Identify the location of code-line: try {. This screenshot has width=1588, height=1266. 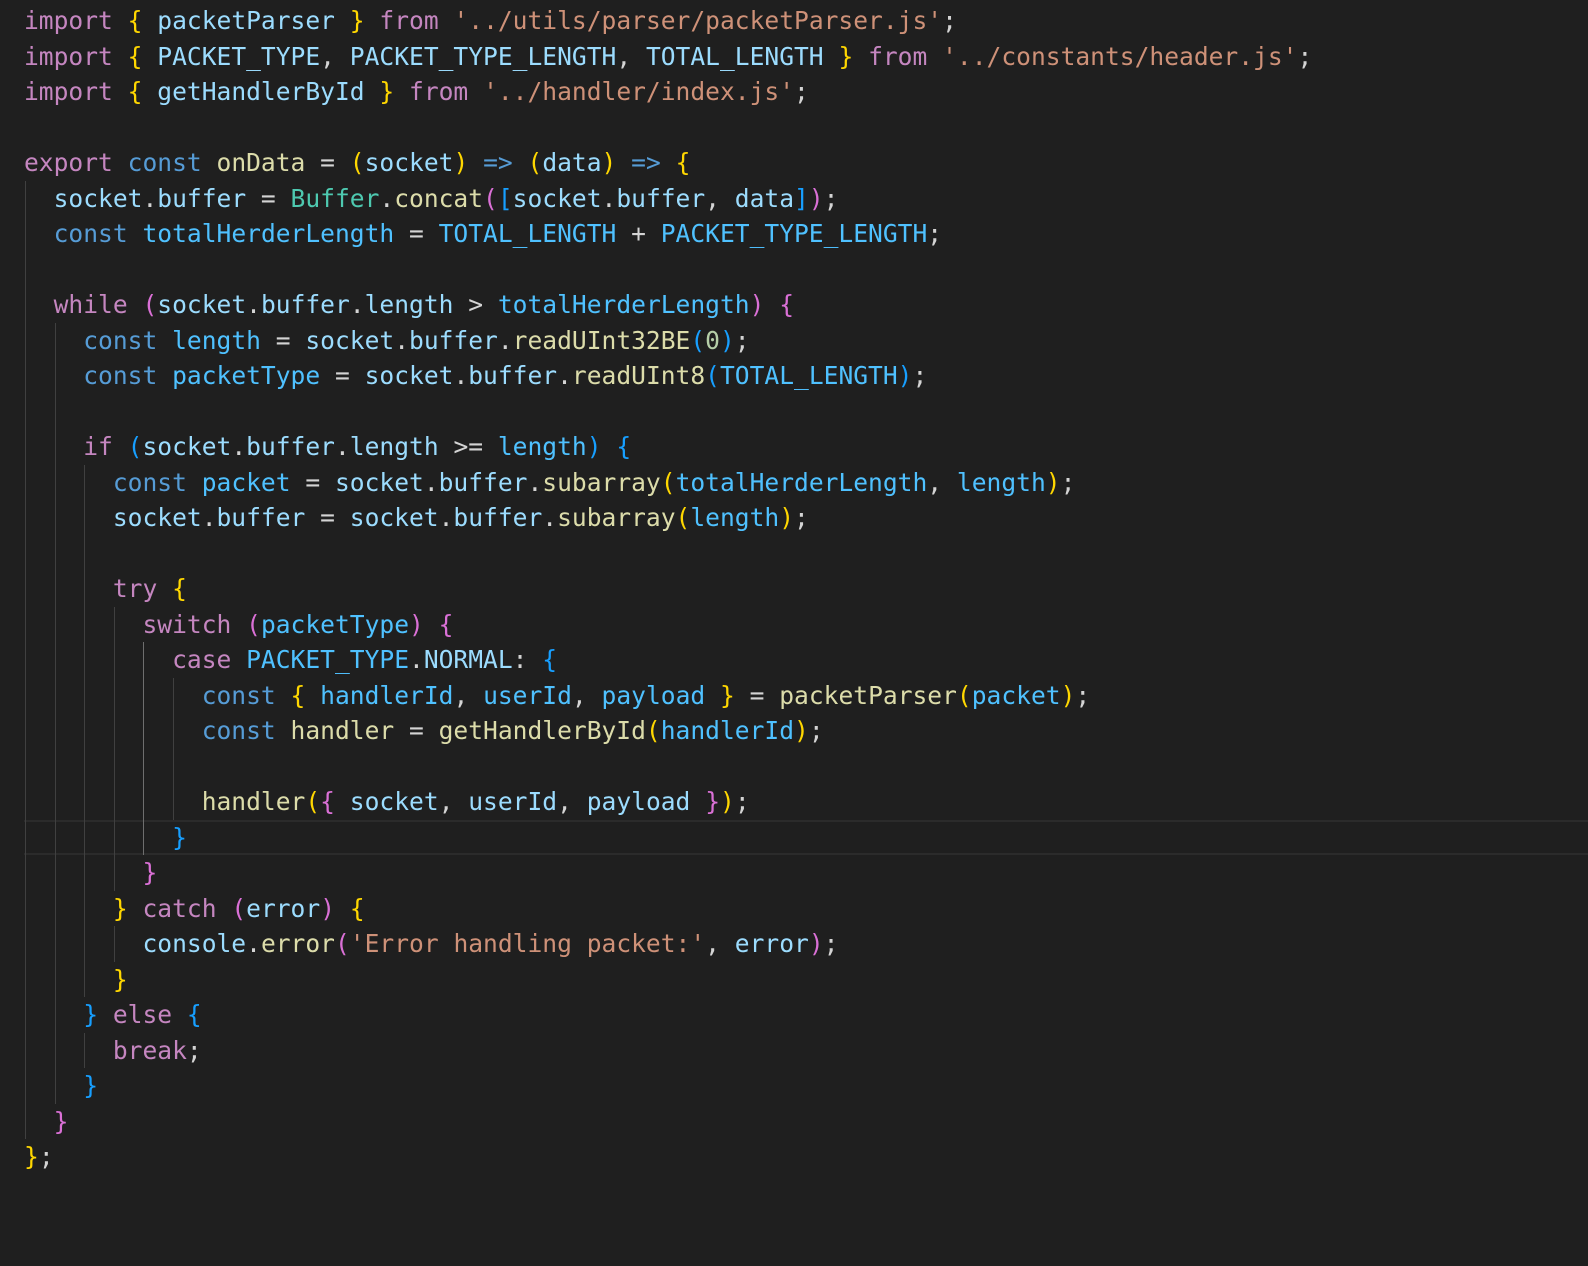
(806, 589).